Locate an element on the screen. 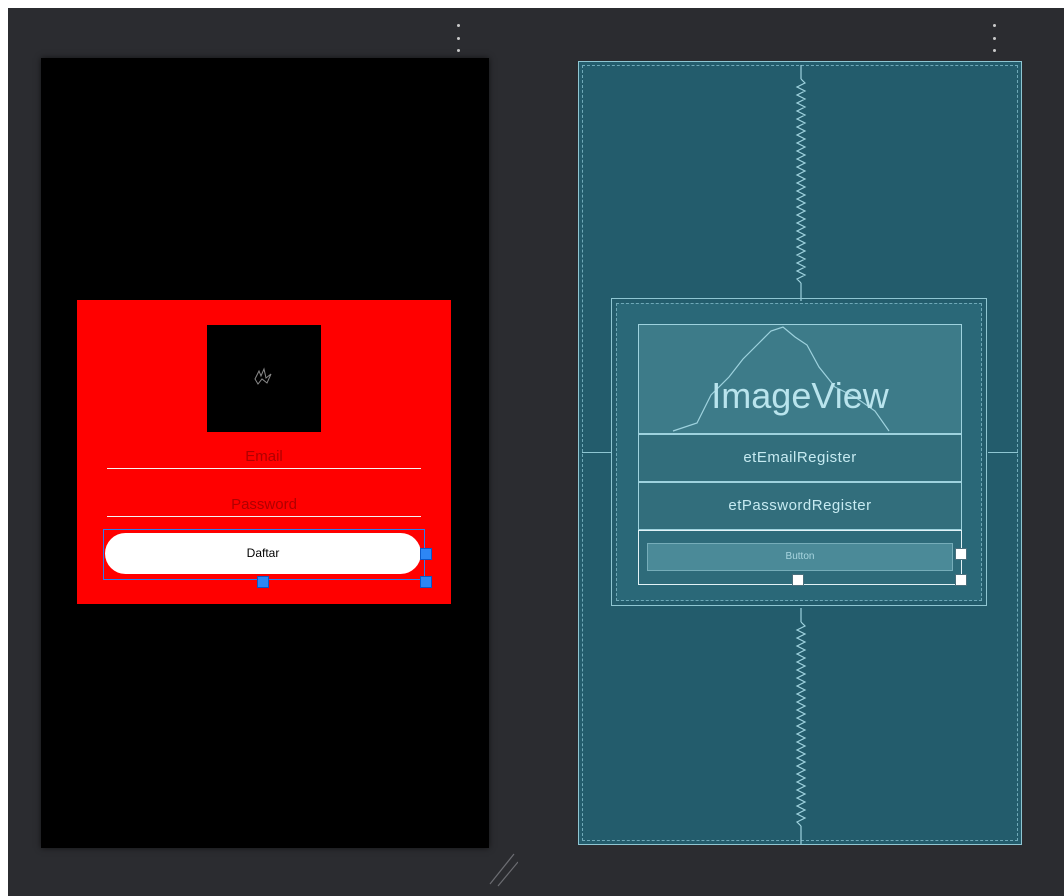 This screenshot has height=896, width=1064. password-field: Password is located at coordinates (264, 505).